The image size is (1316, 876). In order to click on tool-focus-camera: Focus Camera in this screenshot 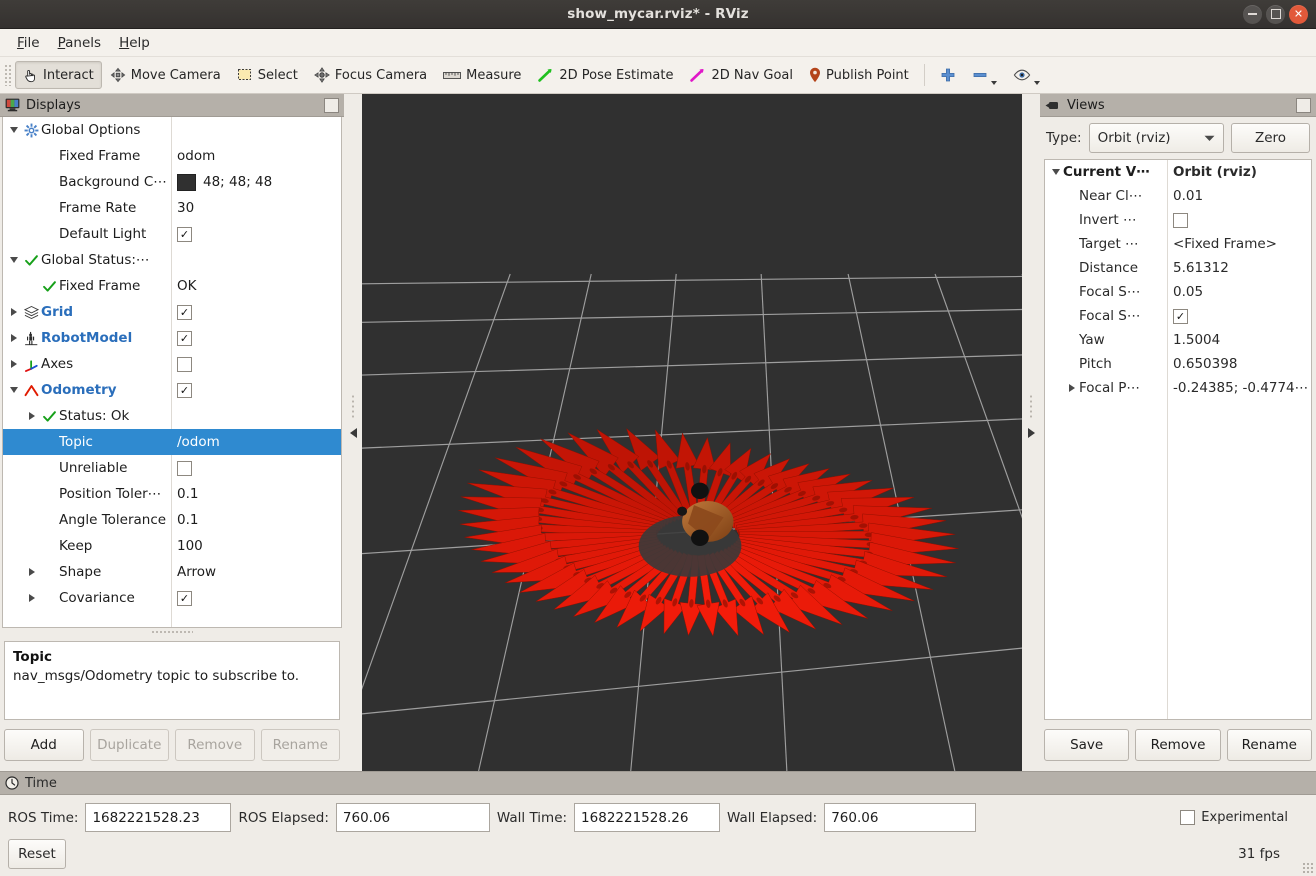, I will do `click(370, 75)`.